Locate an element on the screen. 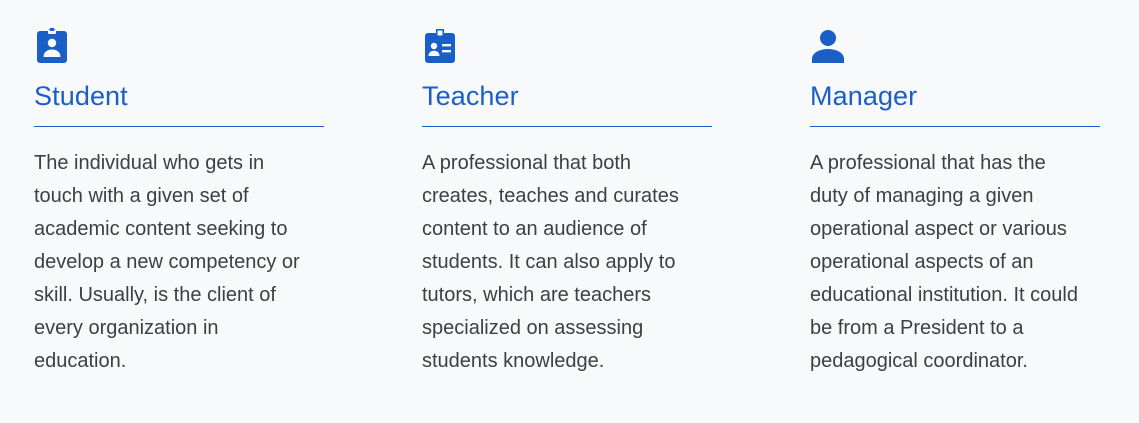 The width and height of the screenshot is (1139, 423). person-icon is located at coordinates (828, 46).